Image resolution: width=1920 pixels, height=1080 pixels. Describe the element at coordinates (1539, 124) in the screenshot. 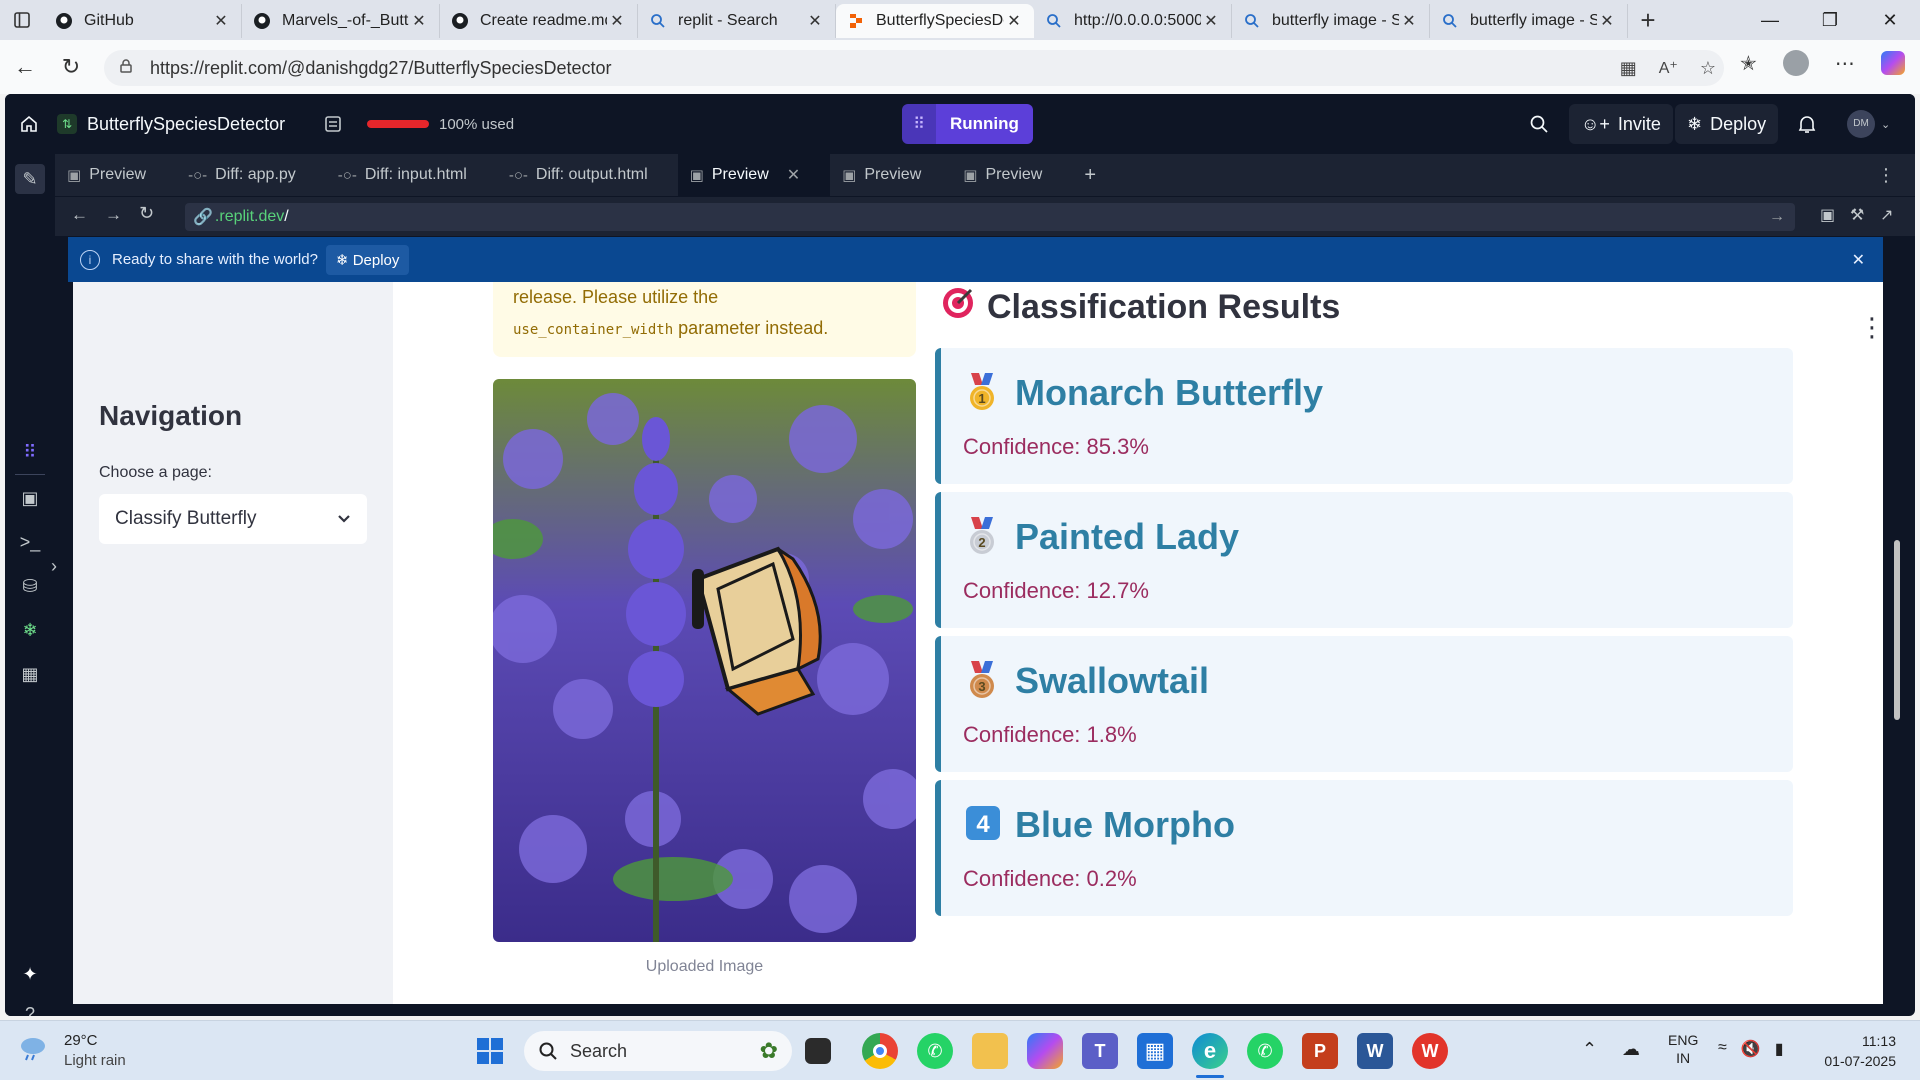

I see `search-icon` at that location.